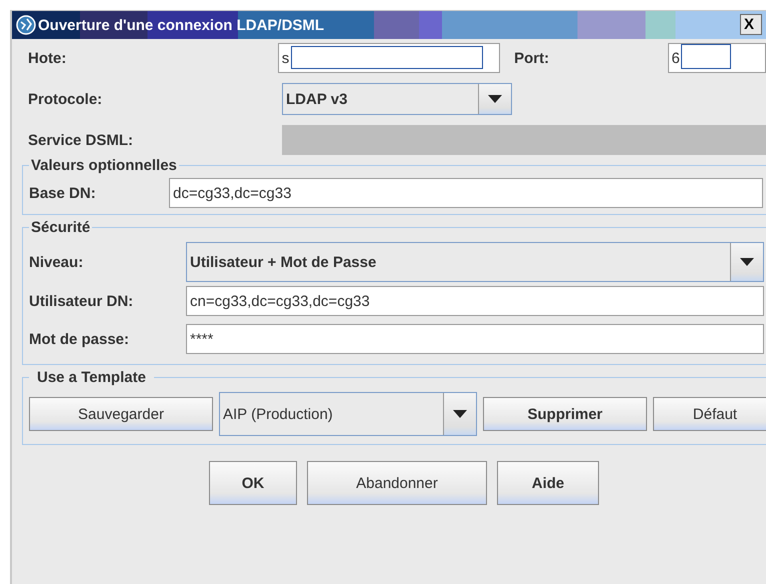 This screenshot has width=766, height=584. I want to click on redaction-box, so click(705, 56).